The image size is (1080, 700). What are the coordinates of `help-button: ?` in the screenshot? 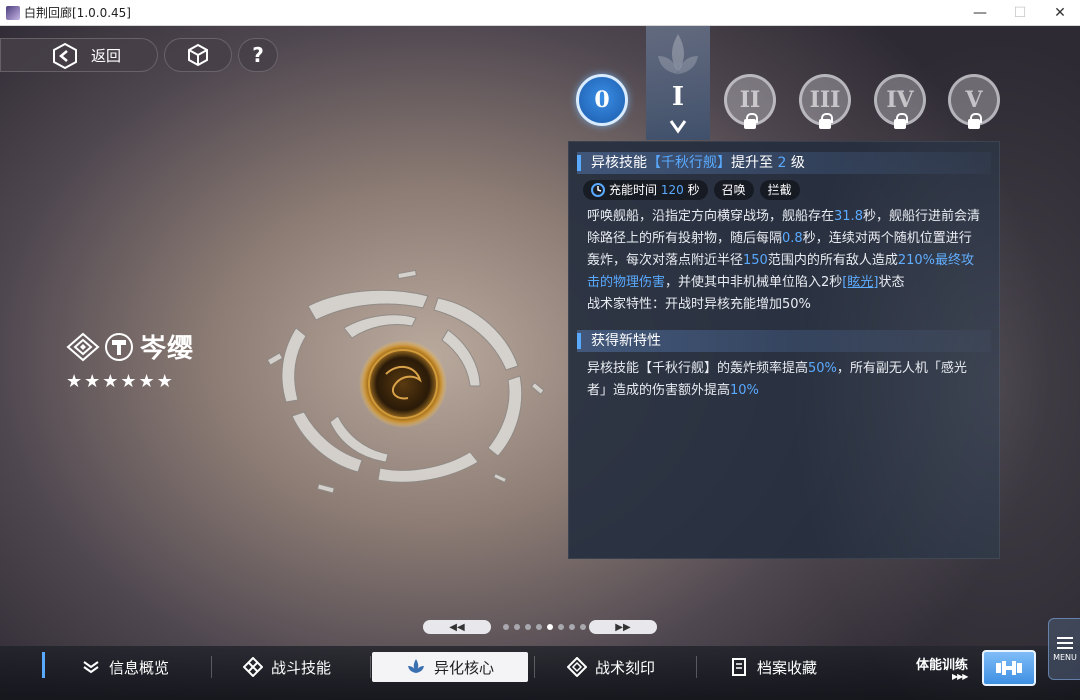 It's located at (258, 55).